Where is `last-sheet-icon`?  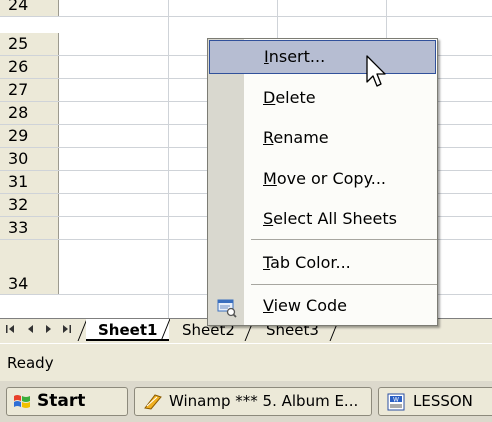
last-sheet-icon is located at coordinates (67, 329).